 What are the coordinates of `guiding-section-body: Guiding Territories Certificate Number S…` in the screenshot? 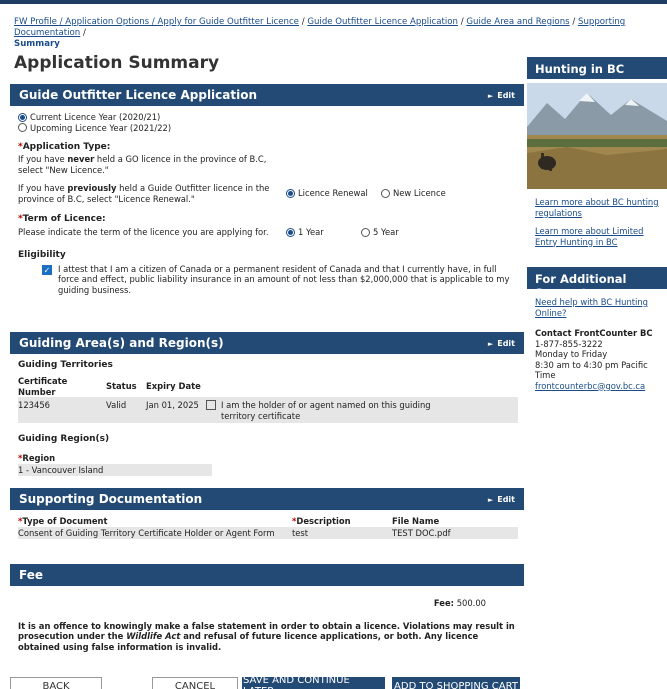 It's located at (267, 418).